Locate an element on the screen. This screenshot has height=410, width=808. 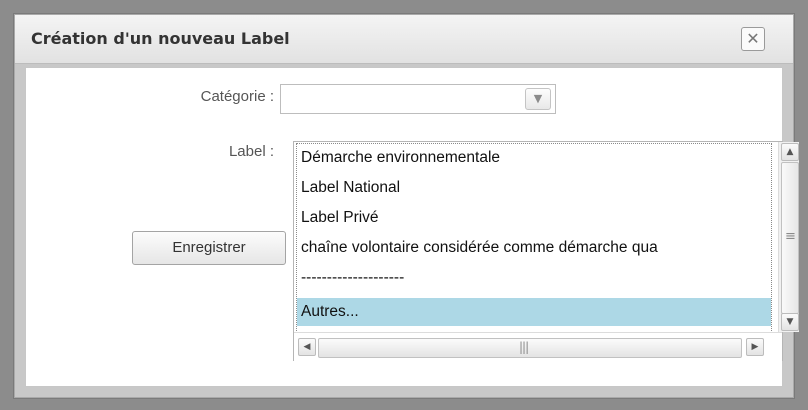
chevron-down-icon: ▼ is located at coordinates (538, 99).